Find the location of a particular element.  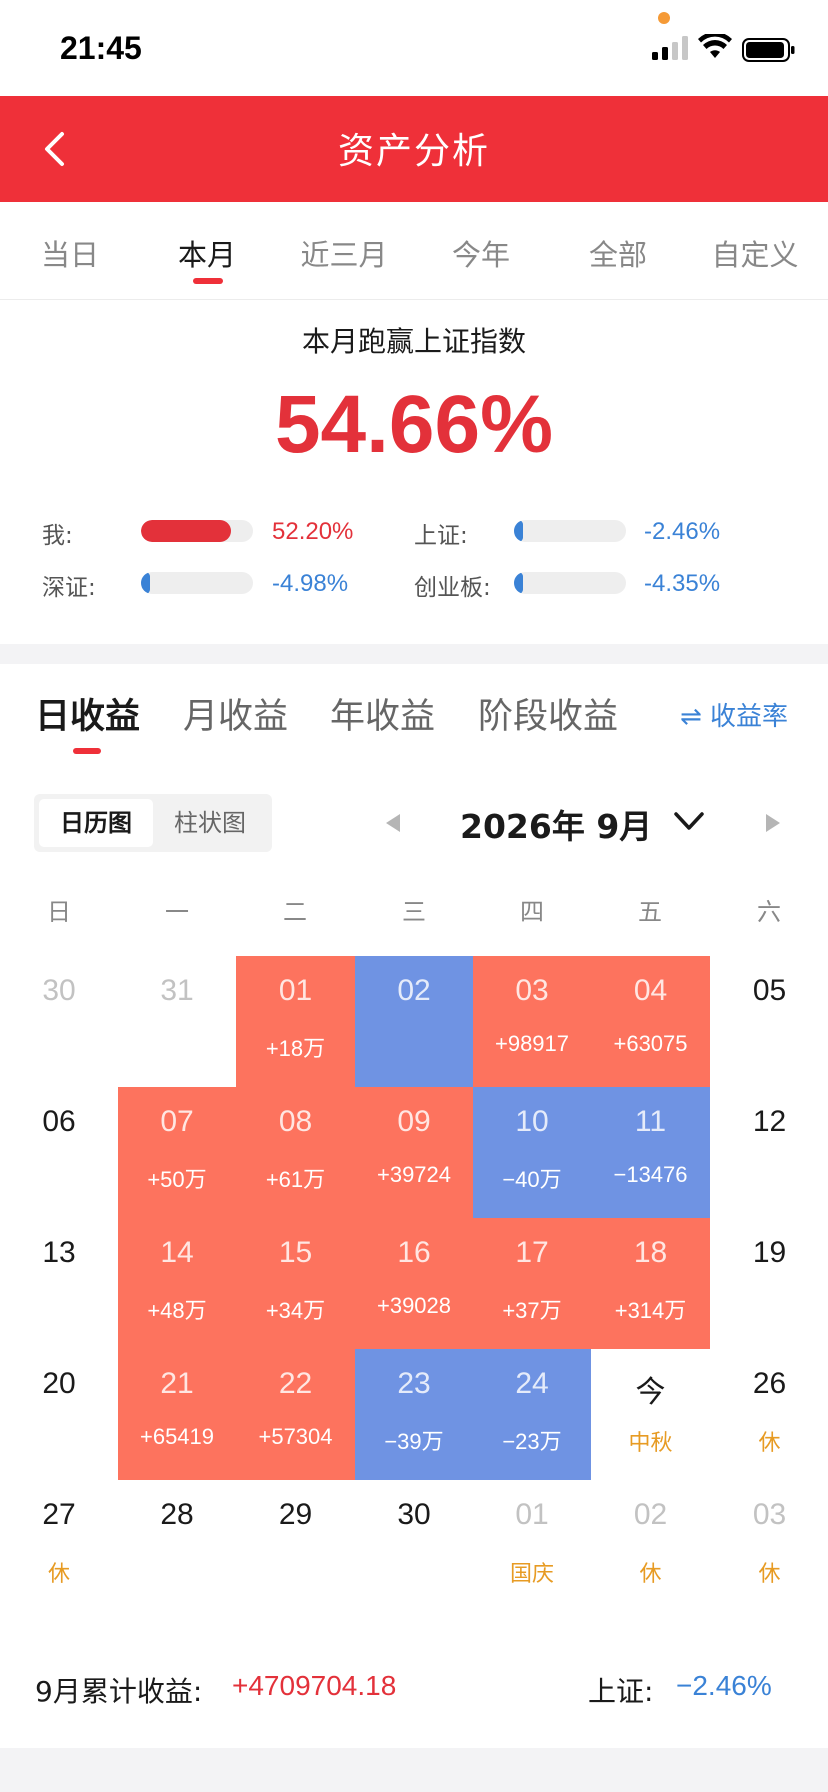

calendar-day-profit: −40万 is located at coordinates (532, 1179).